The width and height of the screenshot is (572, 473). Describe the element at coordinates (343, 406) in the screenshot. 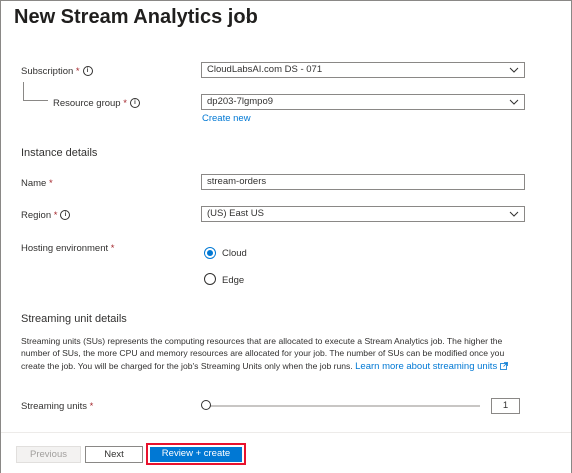

I see `streaming-units-slider-track` at that location.